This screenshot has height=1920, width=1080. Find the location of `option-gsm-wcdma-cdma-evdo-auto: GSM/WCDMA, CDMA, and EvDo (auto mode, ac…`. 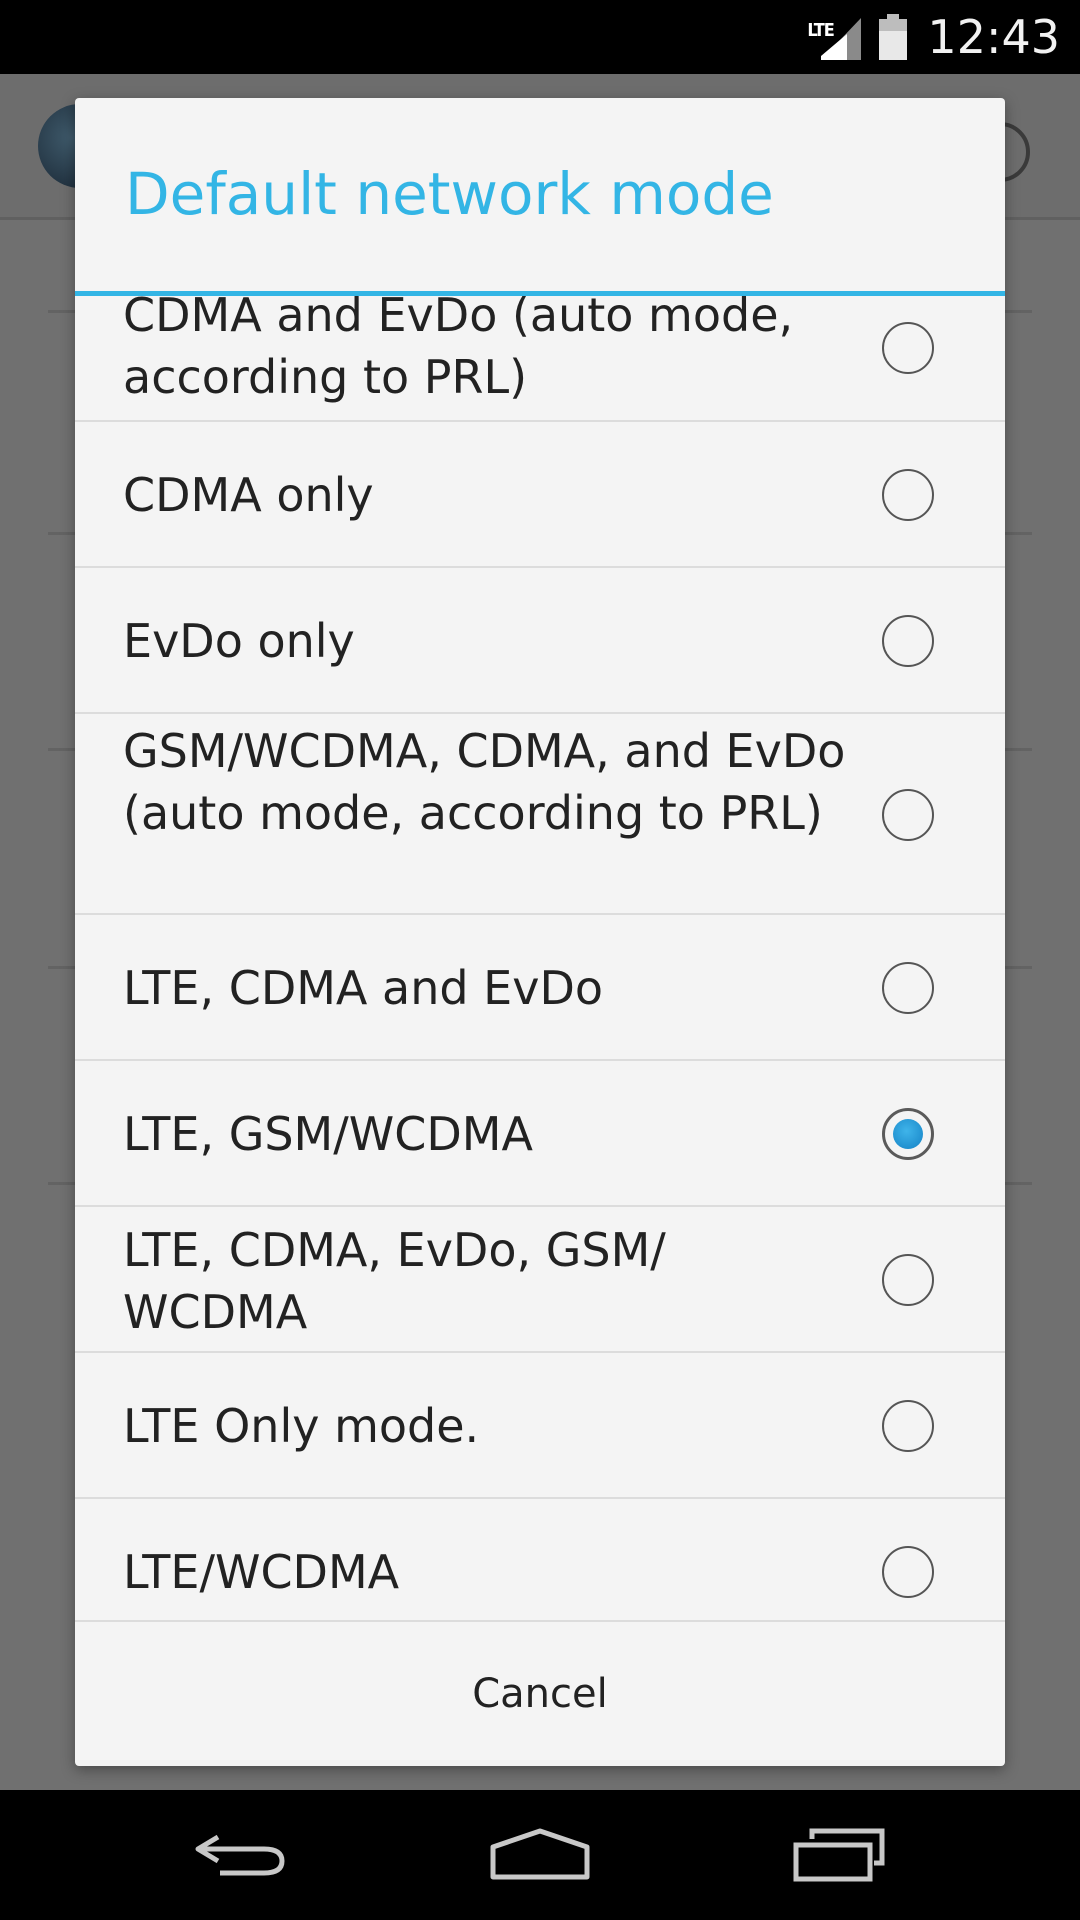

option-gsm-wcdma-cdma-evdo-auto: GSM/WCDMA, CDMA, and EvDo (auto mode, ac… is located at coordinates (540, 814).